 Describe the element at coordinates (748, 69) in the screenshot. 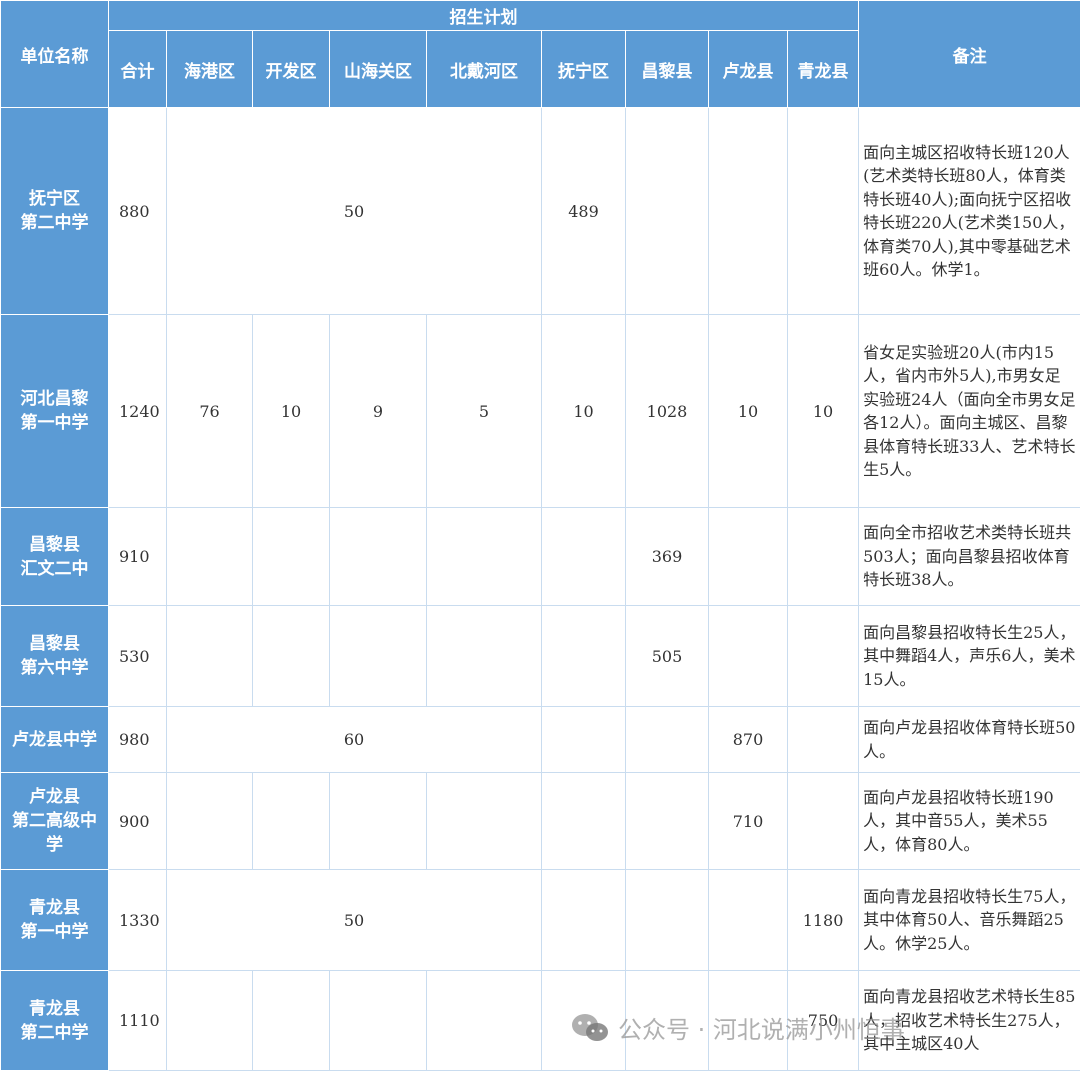

I see `header-district: 卢龙县` at that location.